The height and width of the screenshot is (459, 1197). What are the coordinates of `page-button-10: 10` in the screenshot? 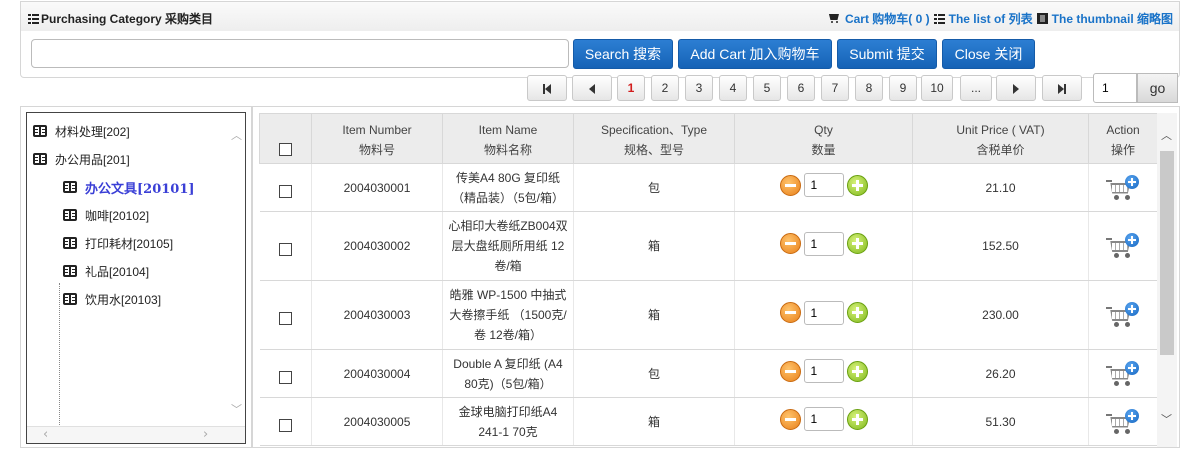 It's located at (937, 88).